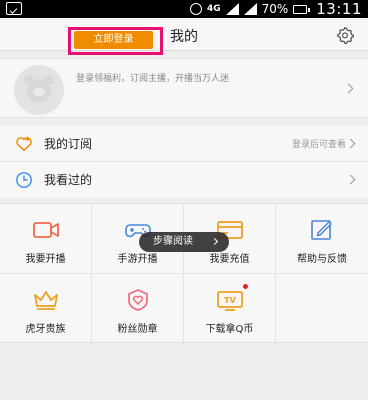 The height and width of the screenshot is (400, 368). Describe the element at coordinates (275, 9) in the screenshot. I see `battery-percent: 70%` at that location.